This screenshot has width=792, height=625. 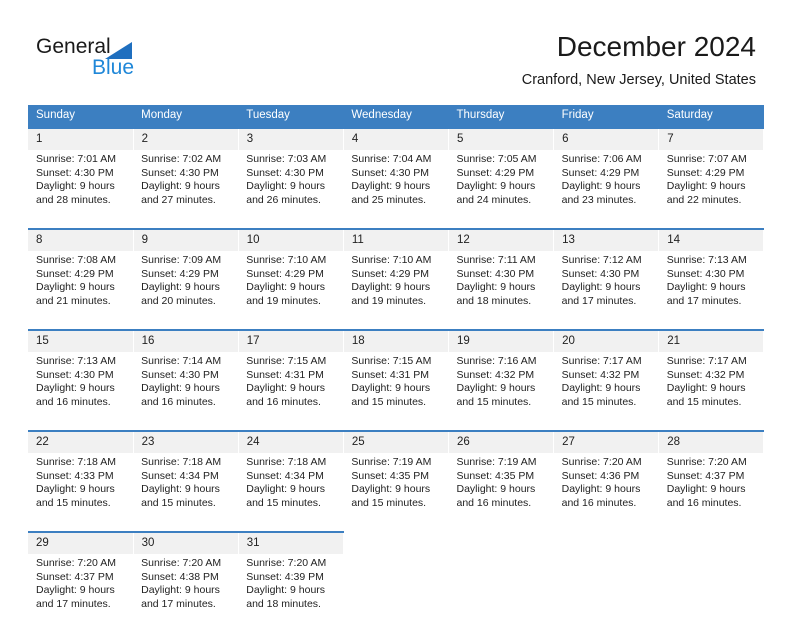 I want to click on day-daylight-text: and 18 minutes., so click(x=283, y=603).